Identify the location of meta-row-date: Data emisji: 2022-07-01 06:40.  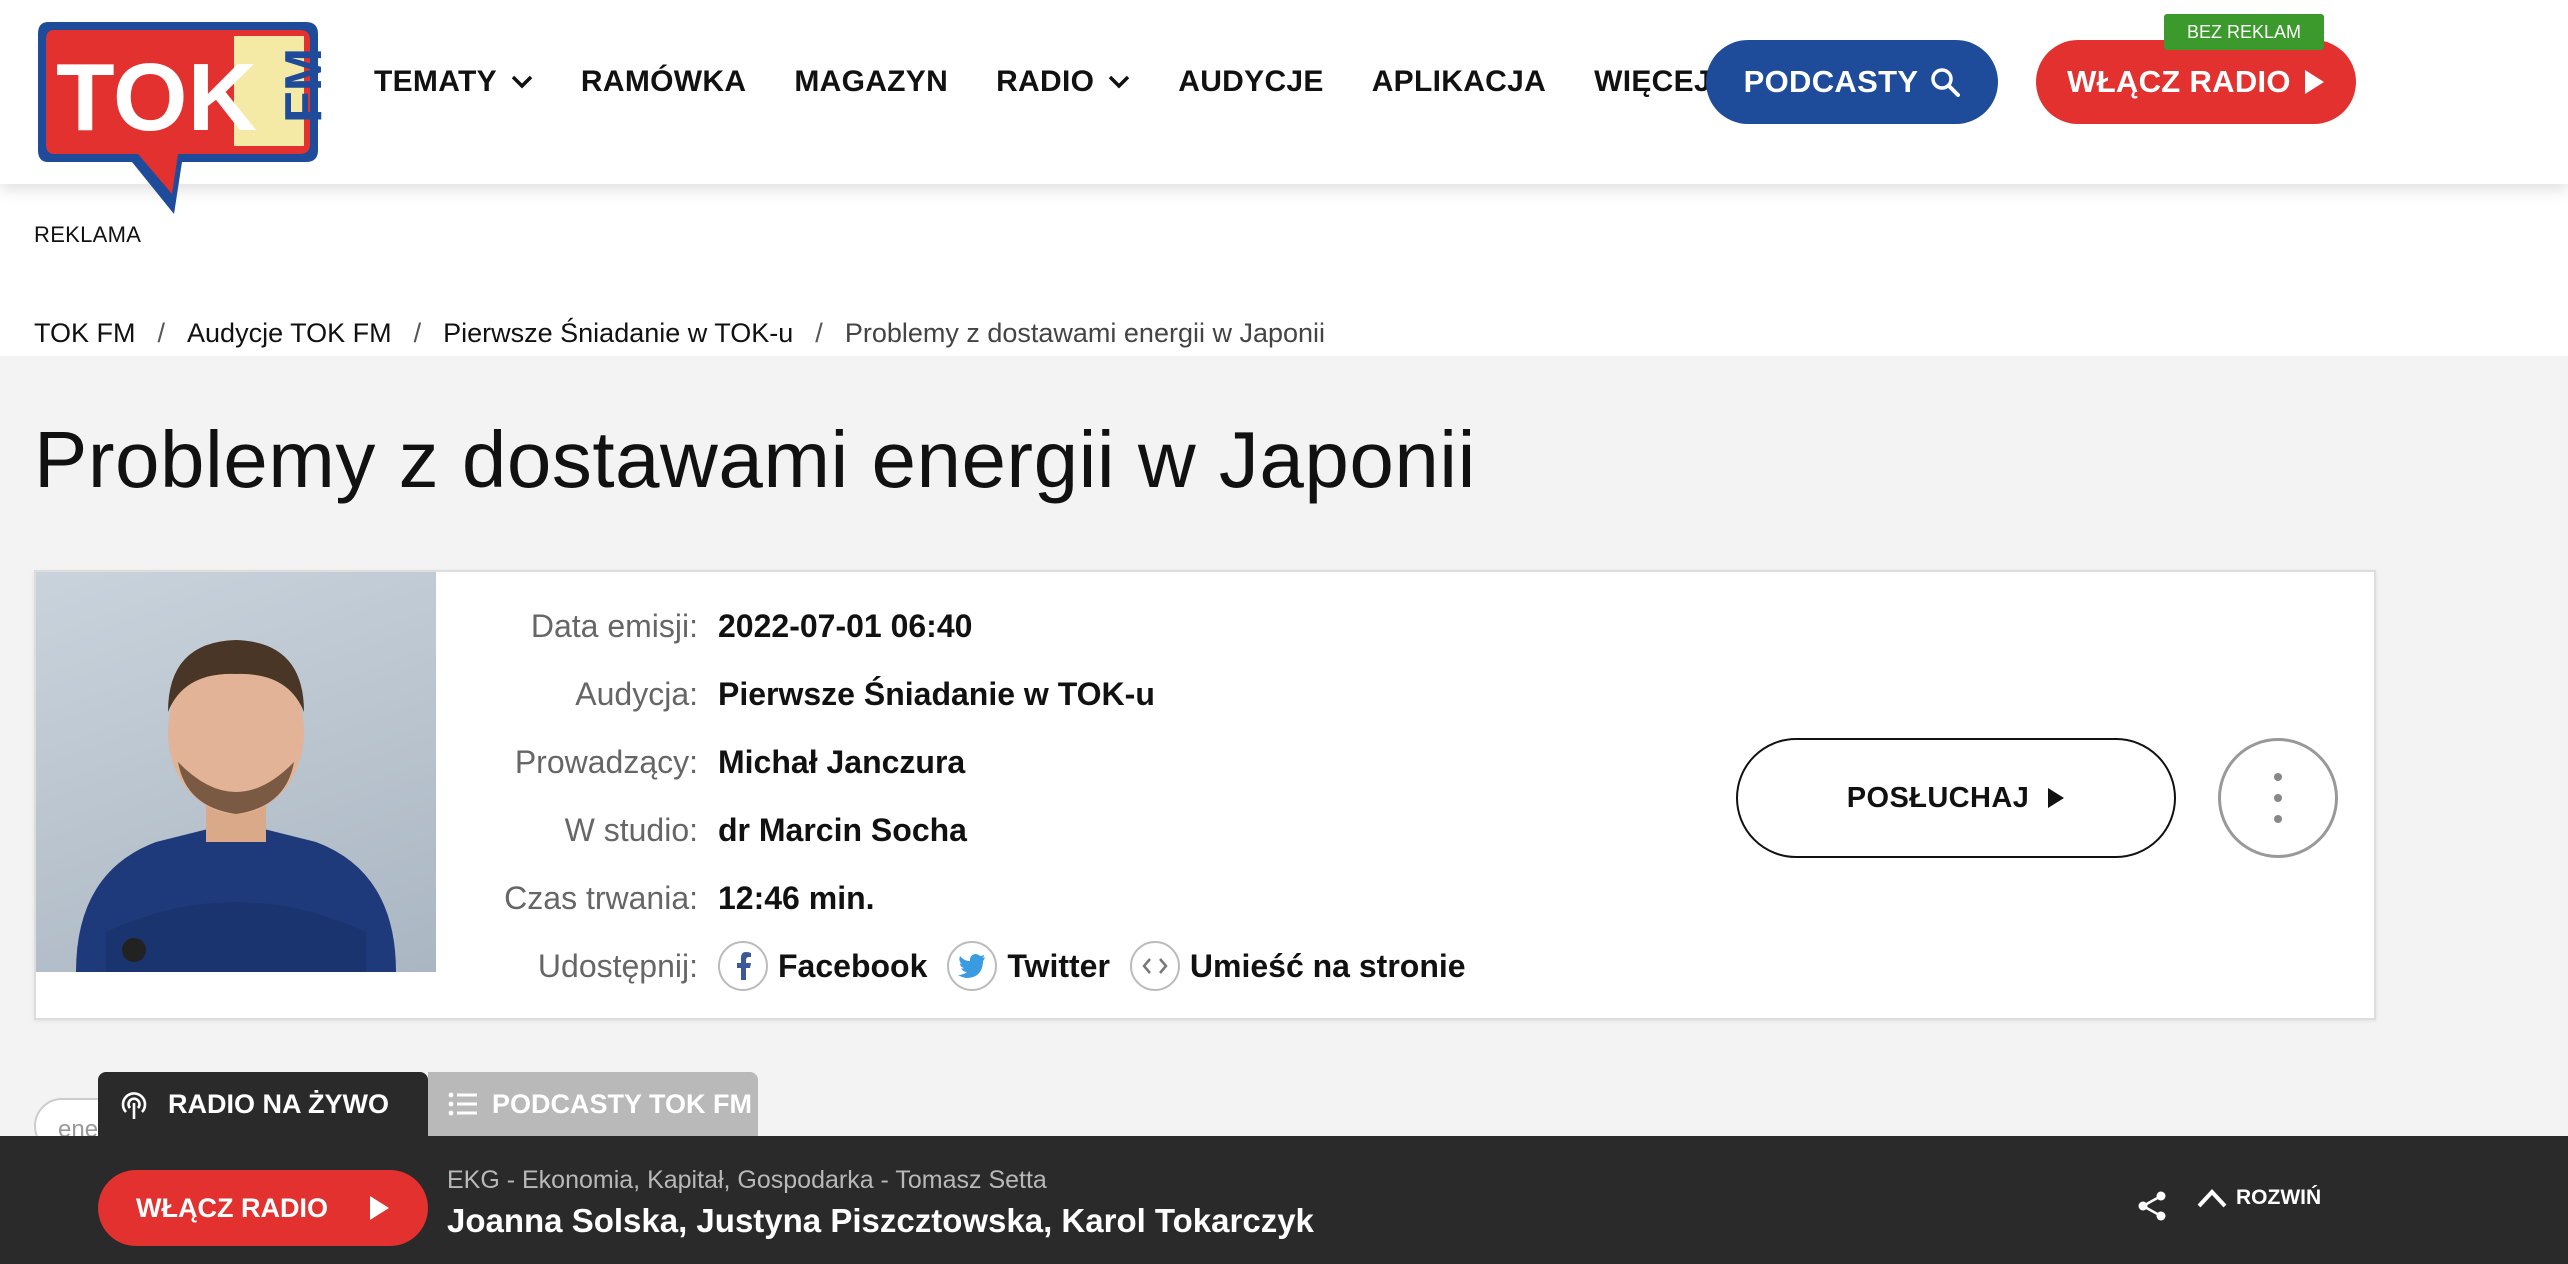
(961, 626).